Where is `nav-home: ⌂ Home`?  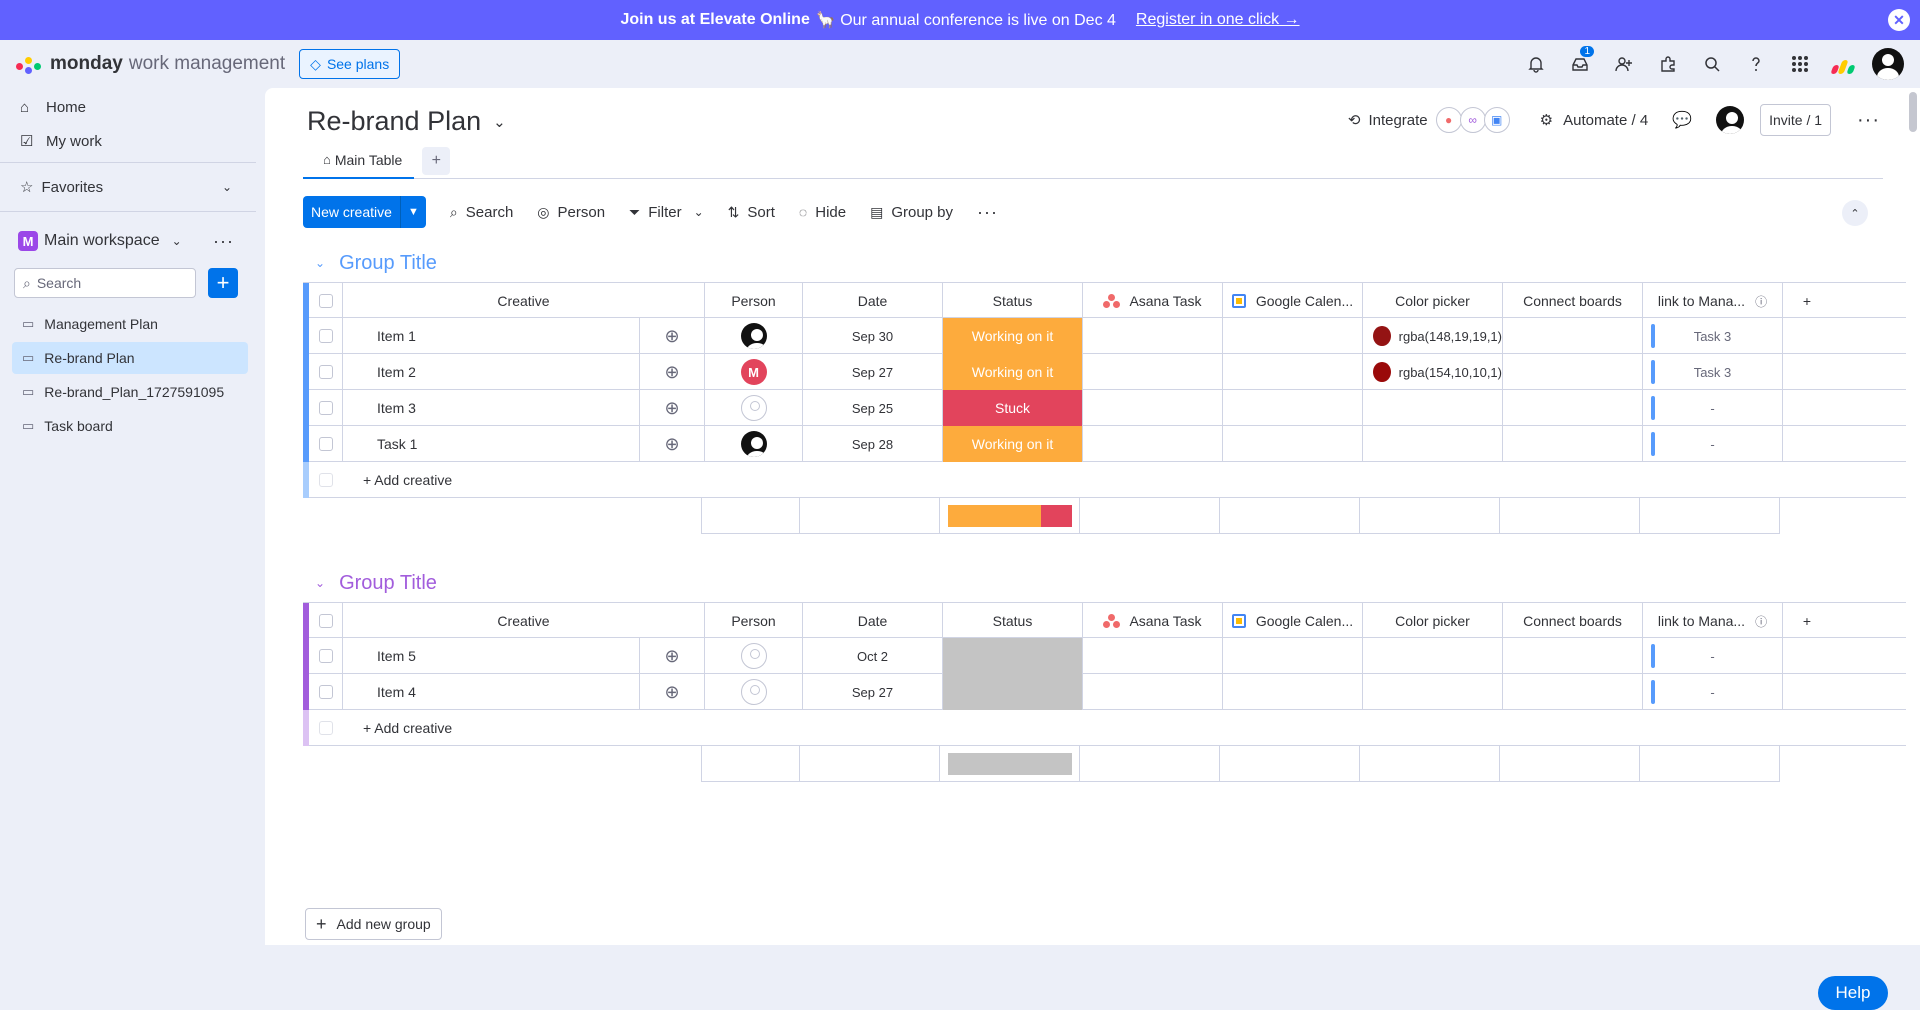
nav-home: ⌂ Home is located at coordinates (128, 107).